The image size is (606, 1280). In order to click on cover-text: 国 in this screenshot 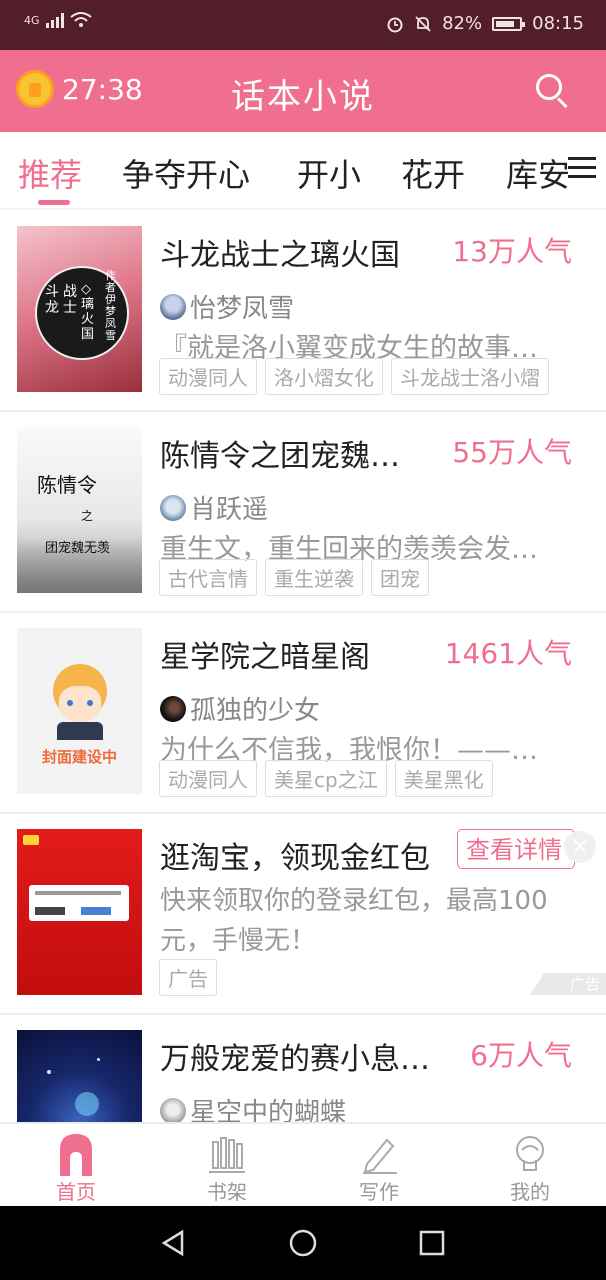, I will do `click(88, 334)`.